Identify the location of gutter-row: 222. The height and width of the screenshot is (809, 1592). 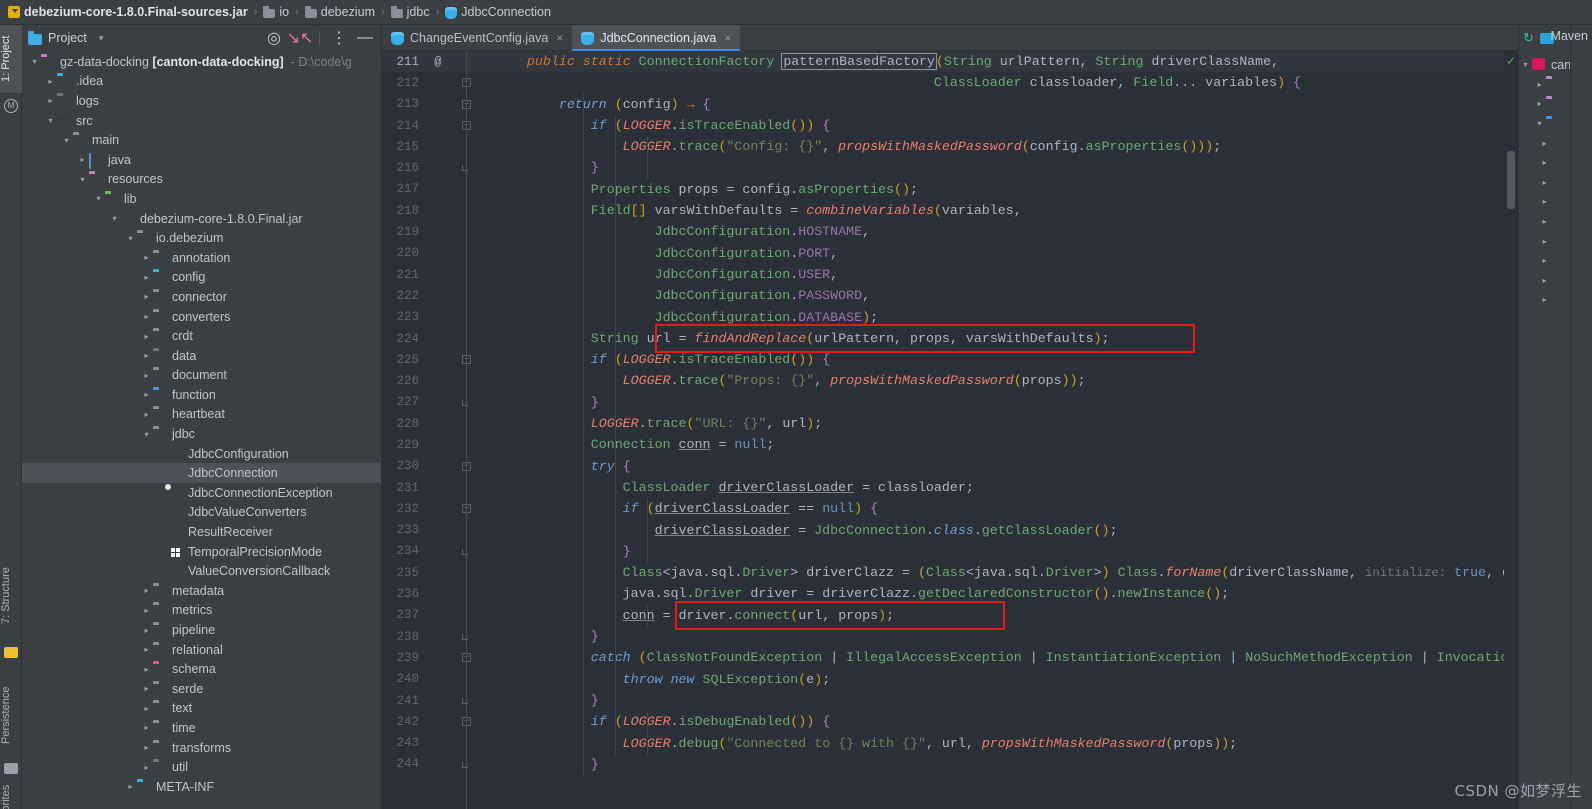
(434, 295).